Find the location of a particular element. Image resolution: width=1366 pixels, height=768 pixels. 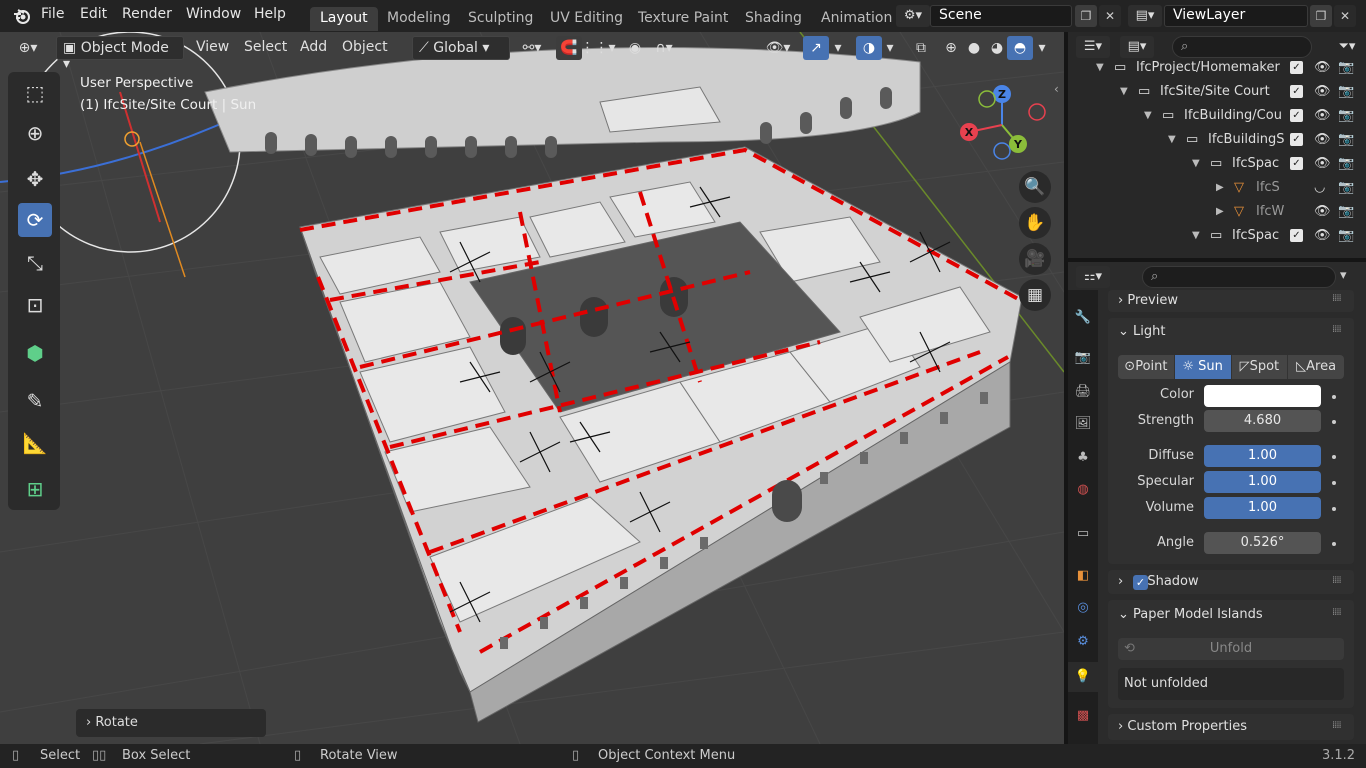

gizmo-toggle-icon: ↗ is located at coordinates (816, 48).